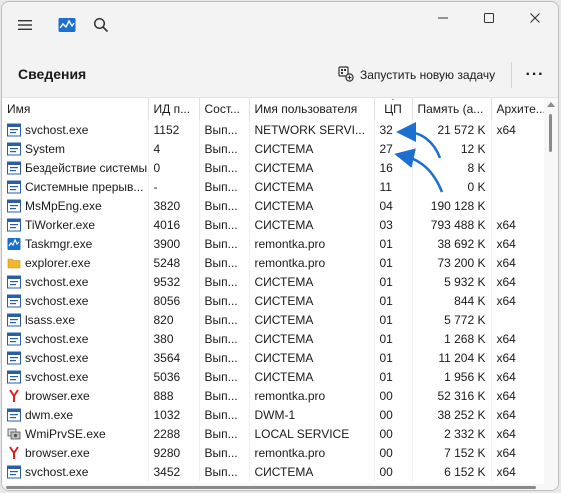 The image size is (561, 493). I want to click on table-row: svchost.exe 3452 Вып... СИСТЕМА 00 6 152 K x64, so click(273, 471).